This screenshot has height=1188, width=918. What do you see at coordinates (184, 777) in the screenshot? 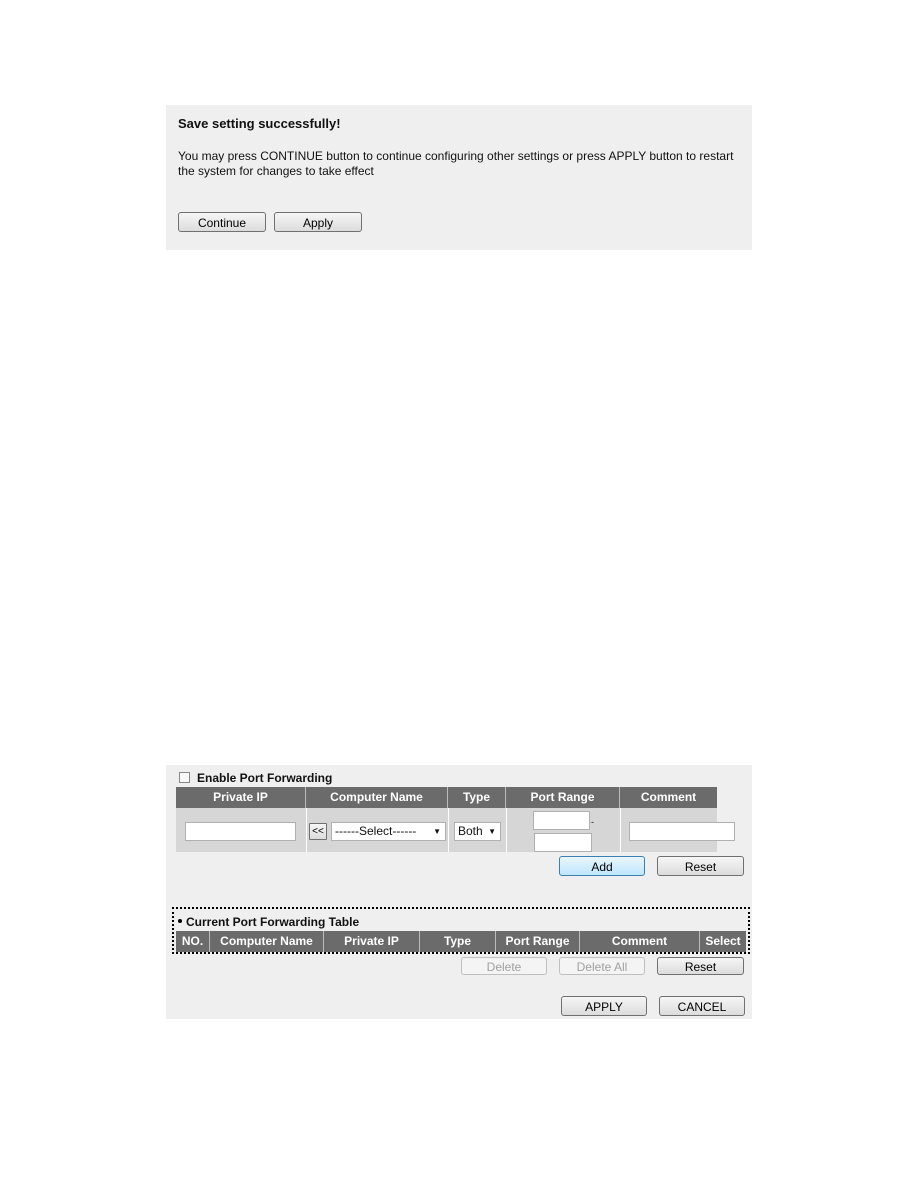
I see `enable-port-forwarding-checkbox` at bounding box center [184, 777].